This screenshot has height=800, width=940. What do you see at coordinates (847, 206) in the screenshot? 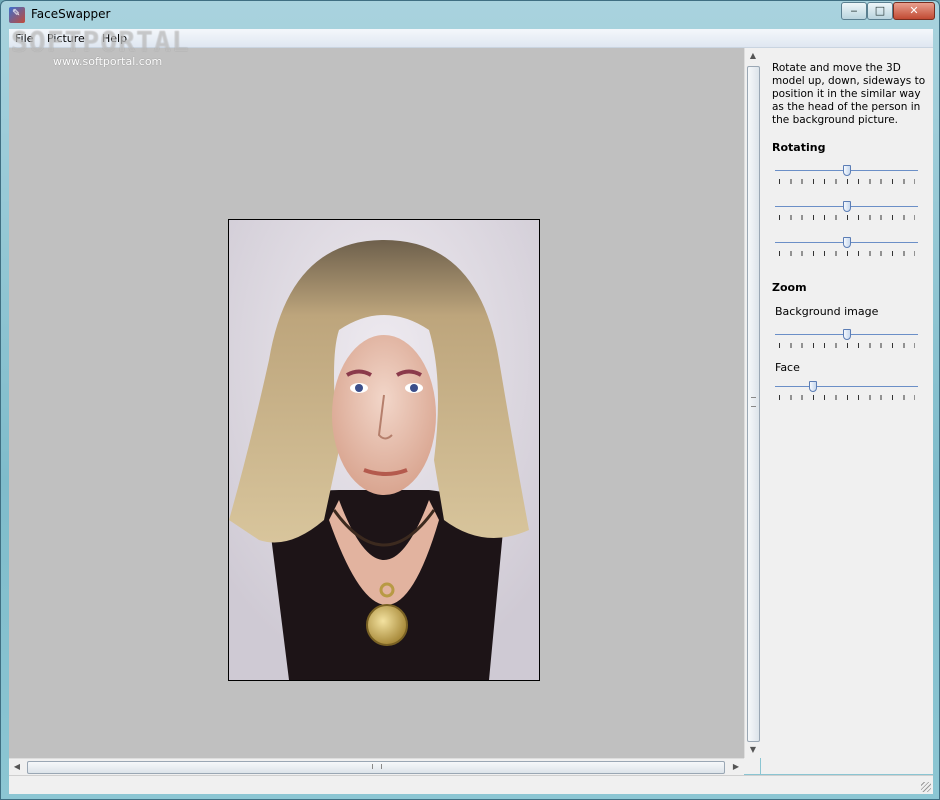
I see `rotate-slider-2-thumb` at bounding box center [847, 206].